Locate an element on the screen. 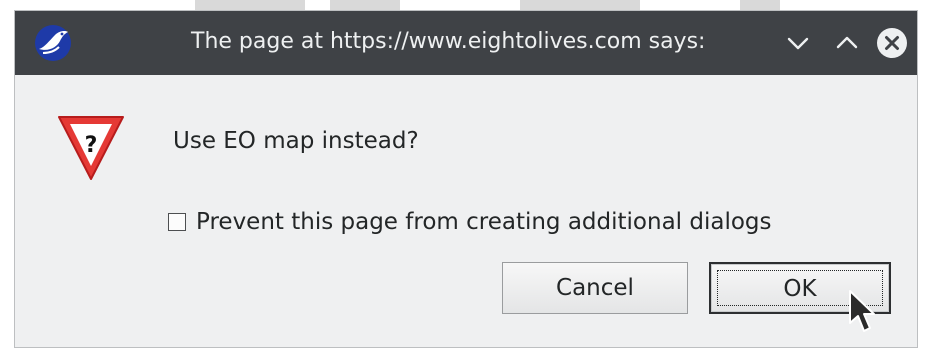 The width and height of the screenshot is (929, 353). prevent-dialogs-checkbox is located at coordinates (177, 222).